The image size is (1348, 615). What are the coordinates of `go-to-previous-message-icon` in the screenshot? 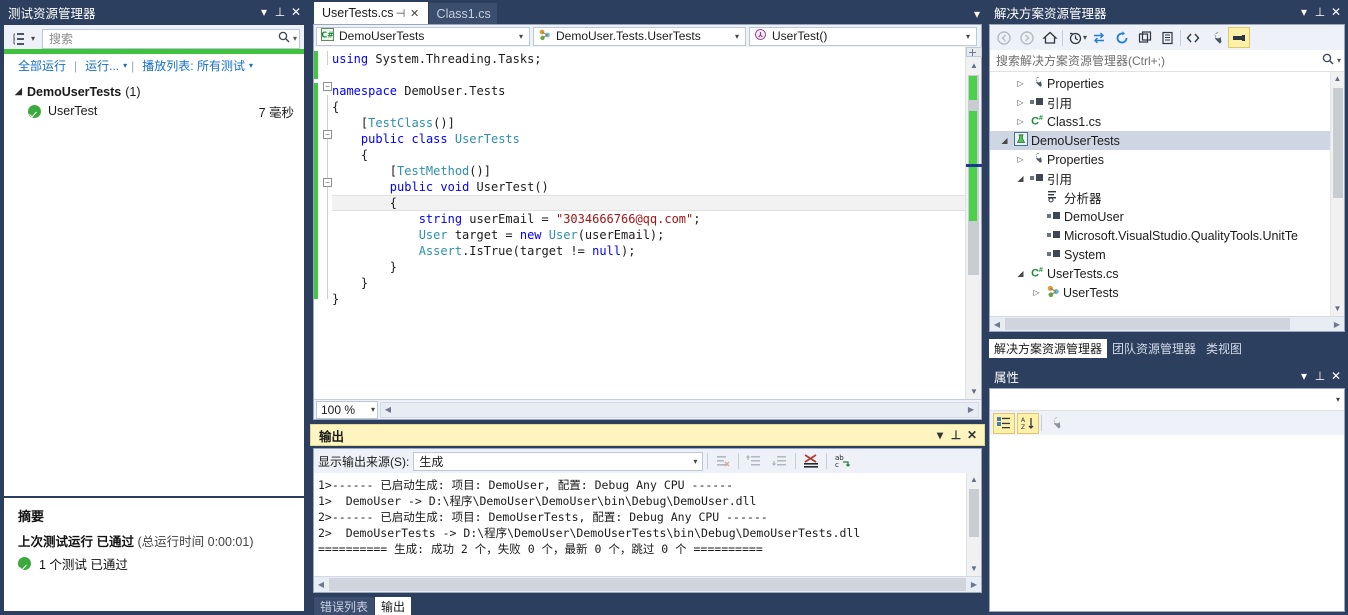 It's located at (754, 461).